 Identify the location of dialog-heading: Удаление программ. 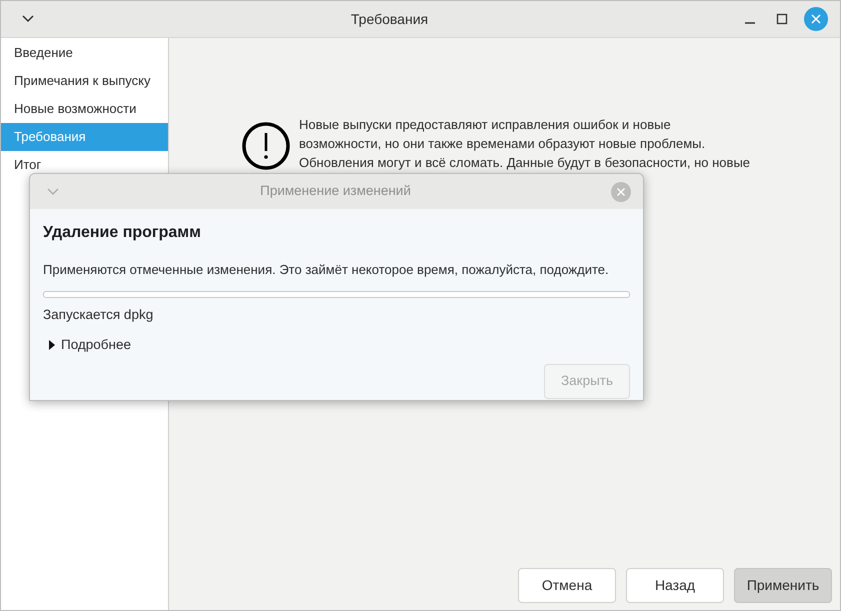
(122, 233).